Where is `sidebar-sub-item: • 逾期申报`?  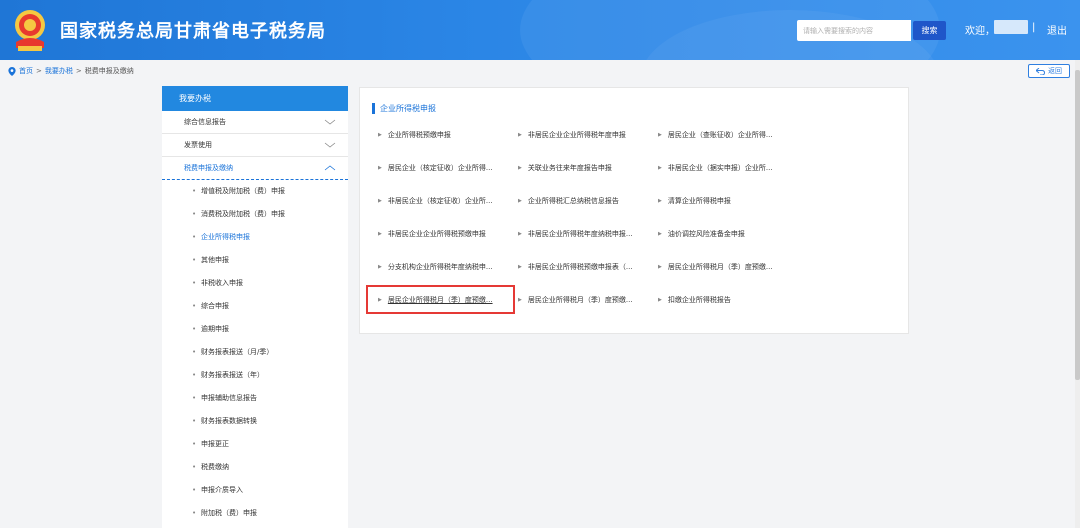
sidebar-sub-item: • 逾期申报 is located at coordinates (255, 329).